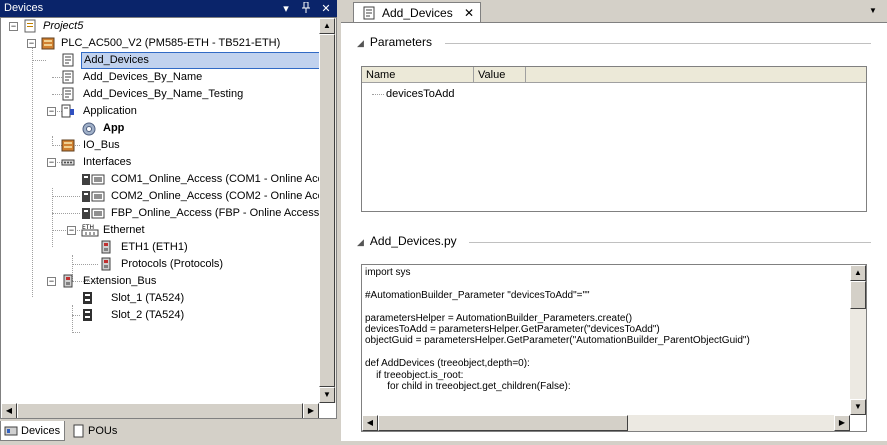 The width and height of the screenshot is (887, 445). I want to click on param-name: devicesToAdd, so click(420, 94).